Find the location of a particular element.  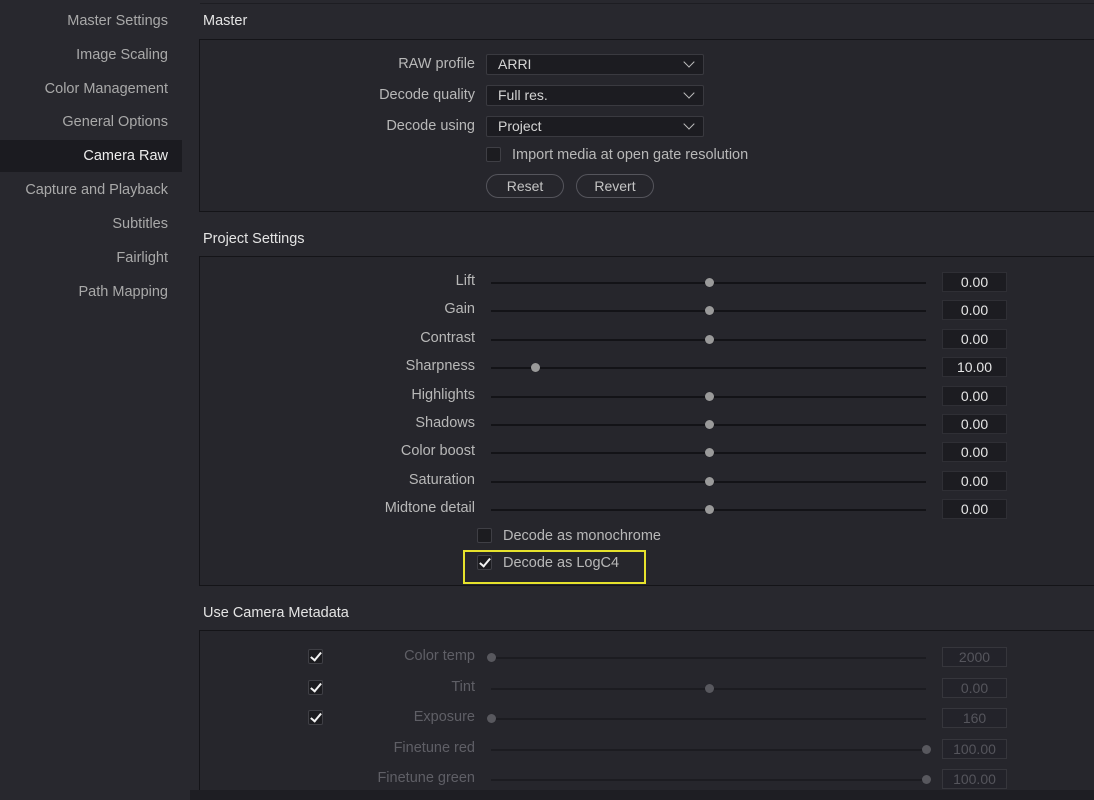

decode-quality-dropdown: Full res. is located at coordinates (595, 95).